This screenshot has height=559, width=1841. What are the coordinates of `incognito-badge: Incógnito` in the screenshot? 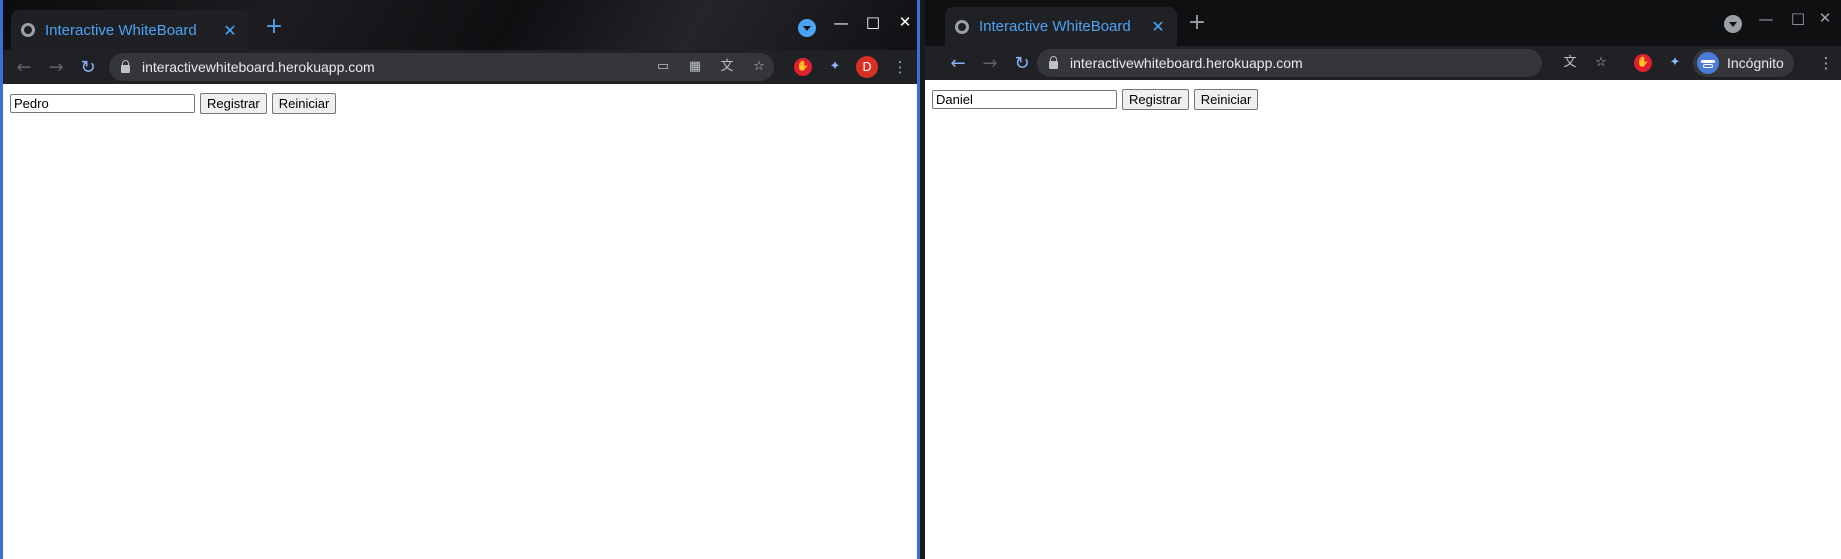 It's located at (1743, 63).